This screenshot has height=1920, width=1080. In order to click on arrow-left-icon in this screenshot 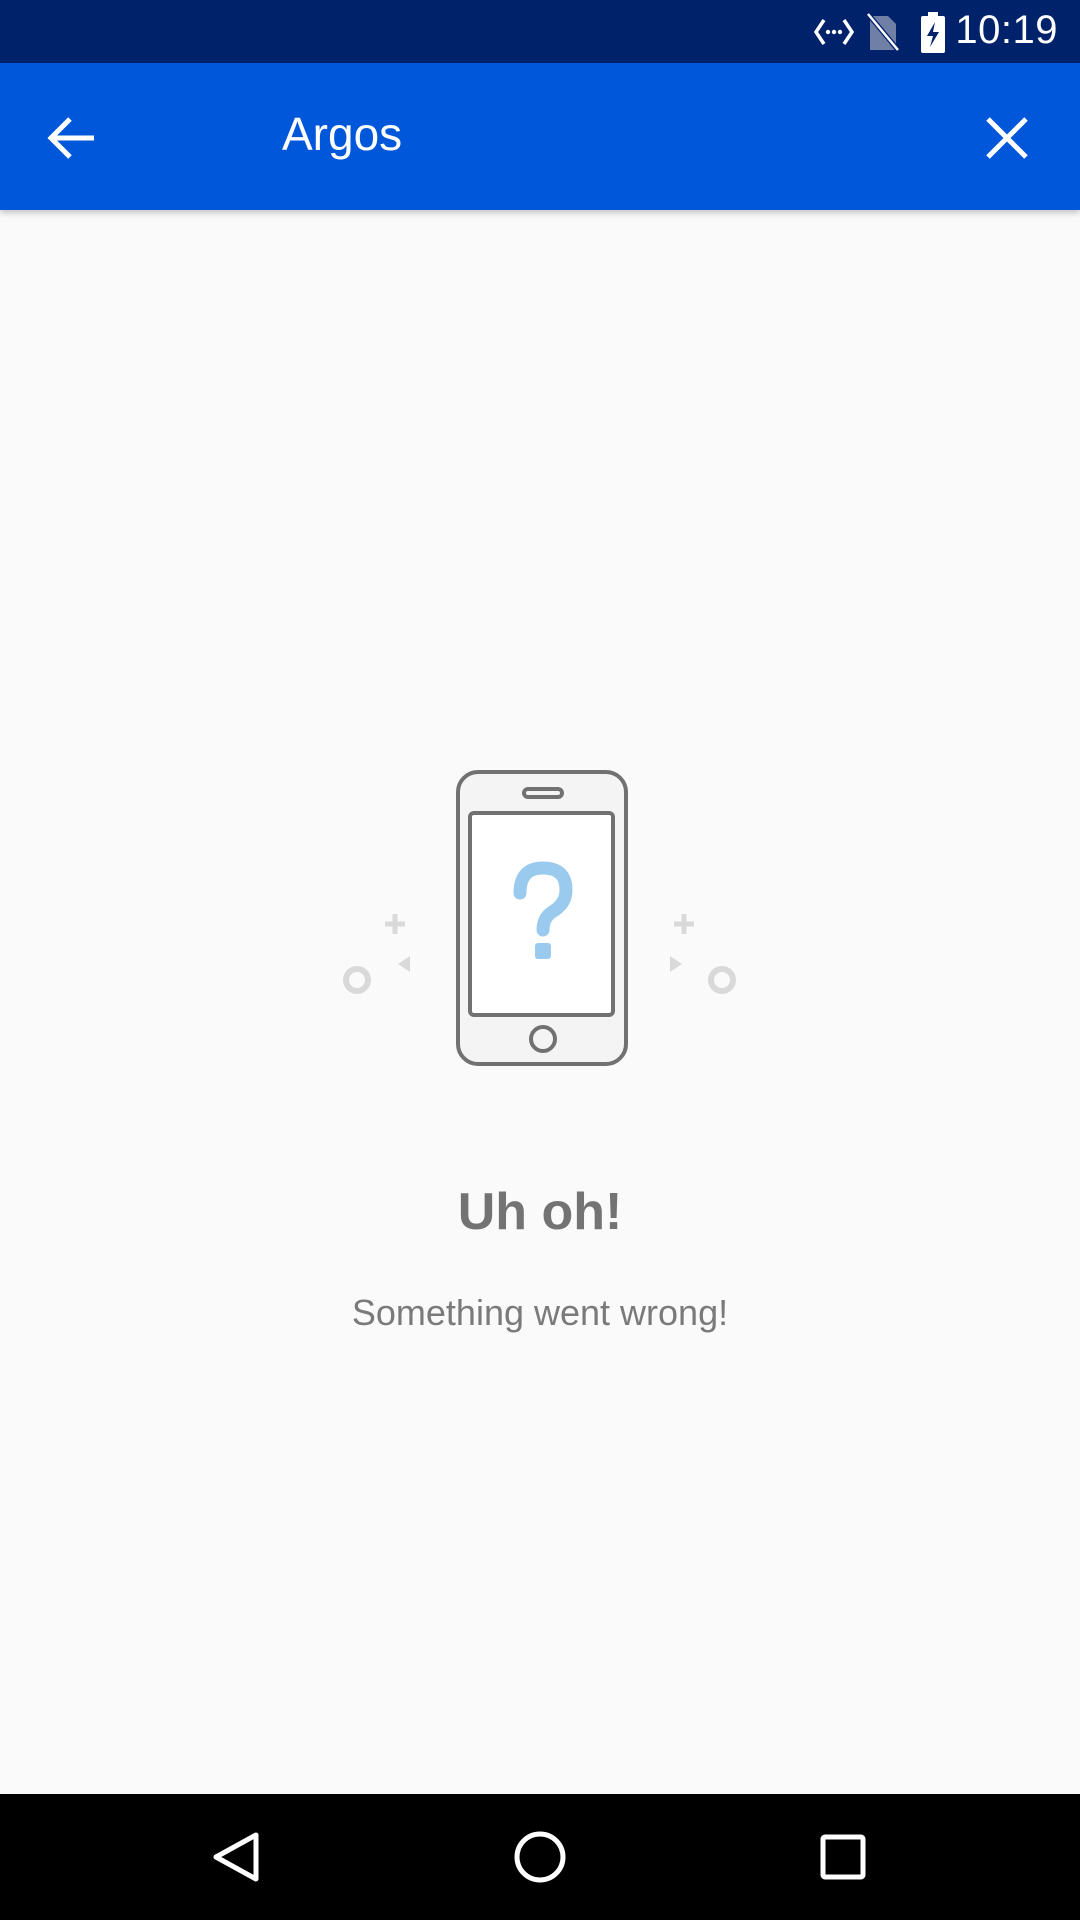, I will do `click(73, 138)`.